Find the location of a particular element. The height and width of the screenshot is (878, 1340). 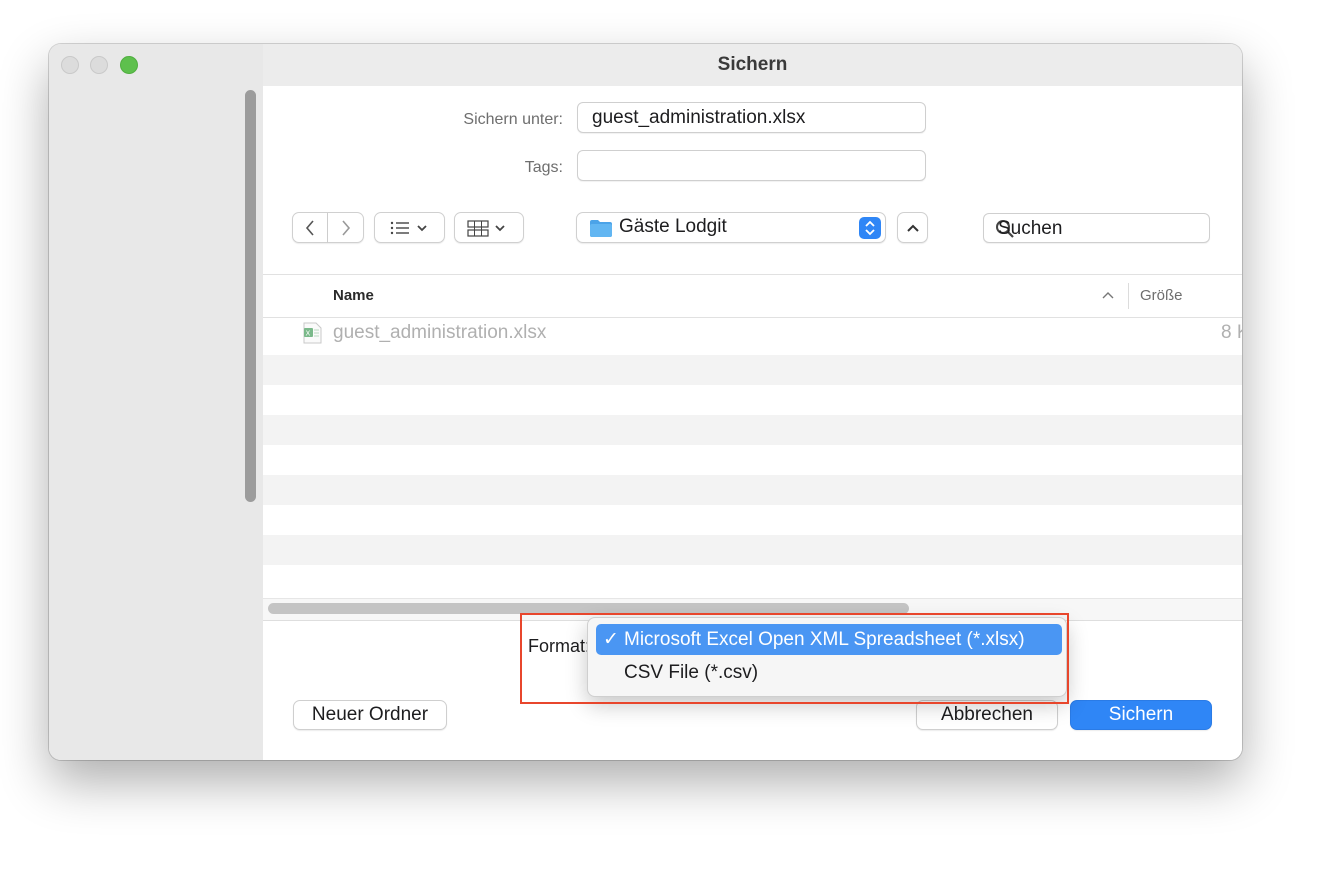

back-button is located at coordinates (310, 227).